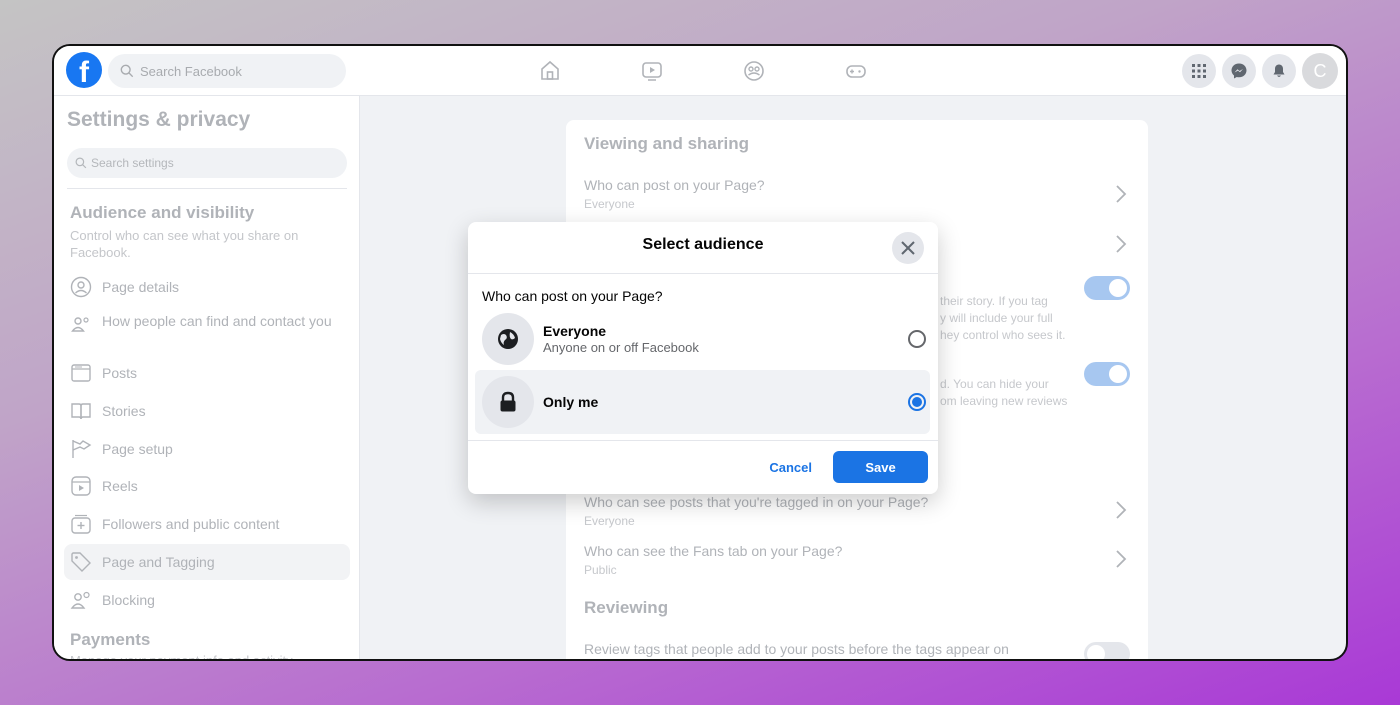 This screenshot has height=705, width=1400. I want to click on sidebar-item-label: Page details, so click(141, 287).